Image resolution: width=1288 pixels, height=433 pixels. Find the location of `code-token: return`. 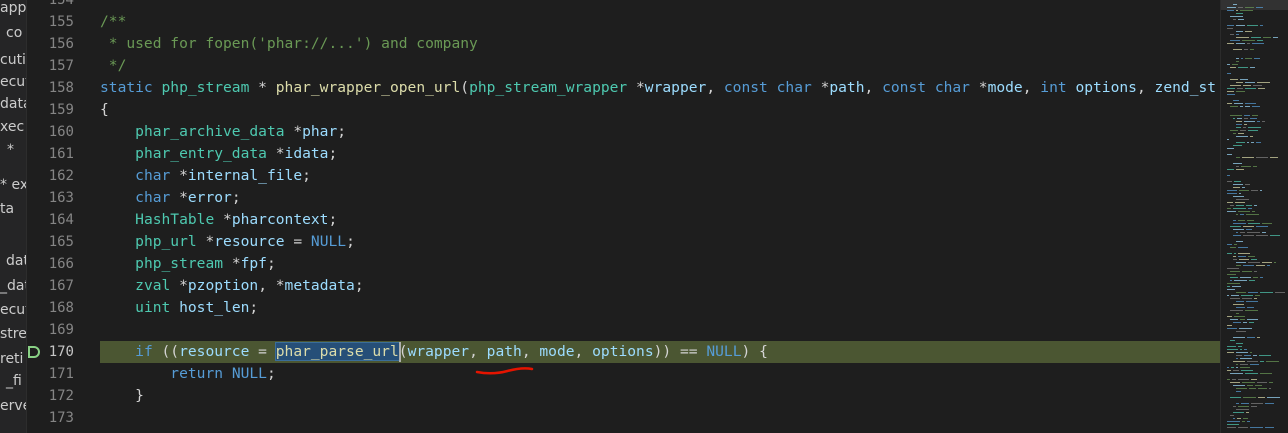

code-token: return is located at coordinates (197, 373).